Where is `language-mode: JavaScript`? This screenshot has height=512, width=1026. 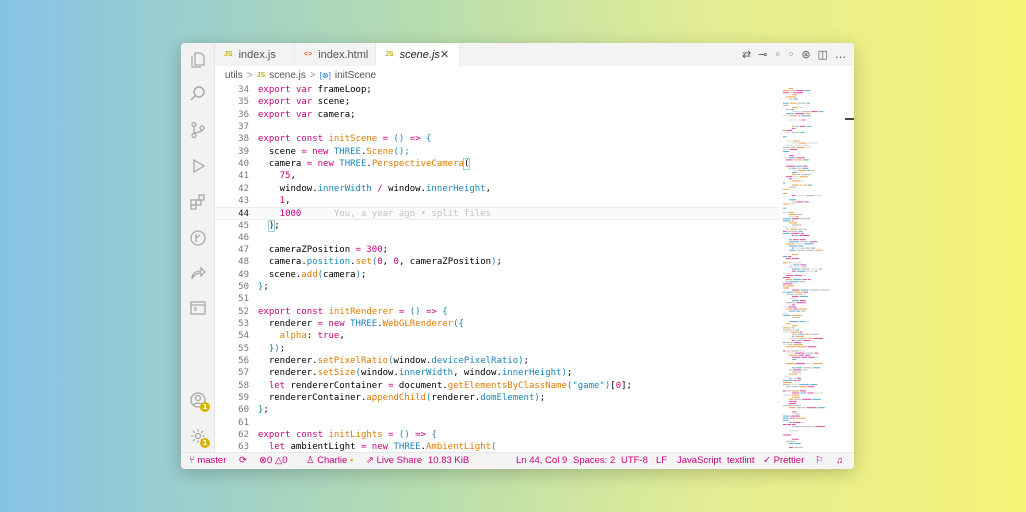 language-mode: JavaScript is located at coordinates (699, 461).